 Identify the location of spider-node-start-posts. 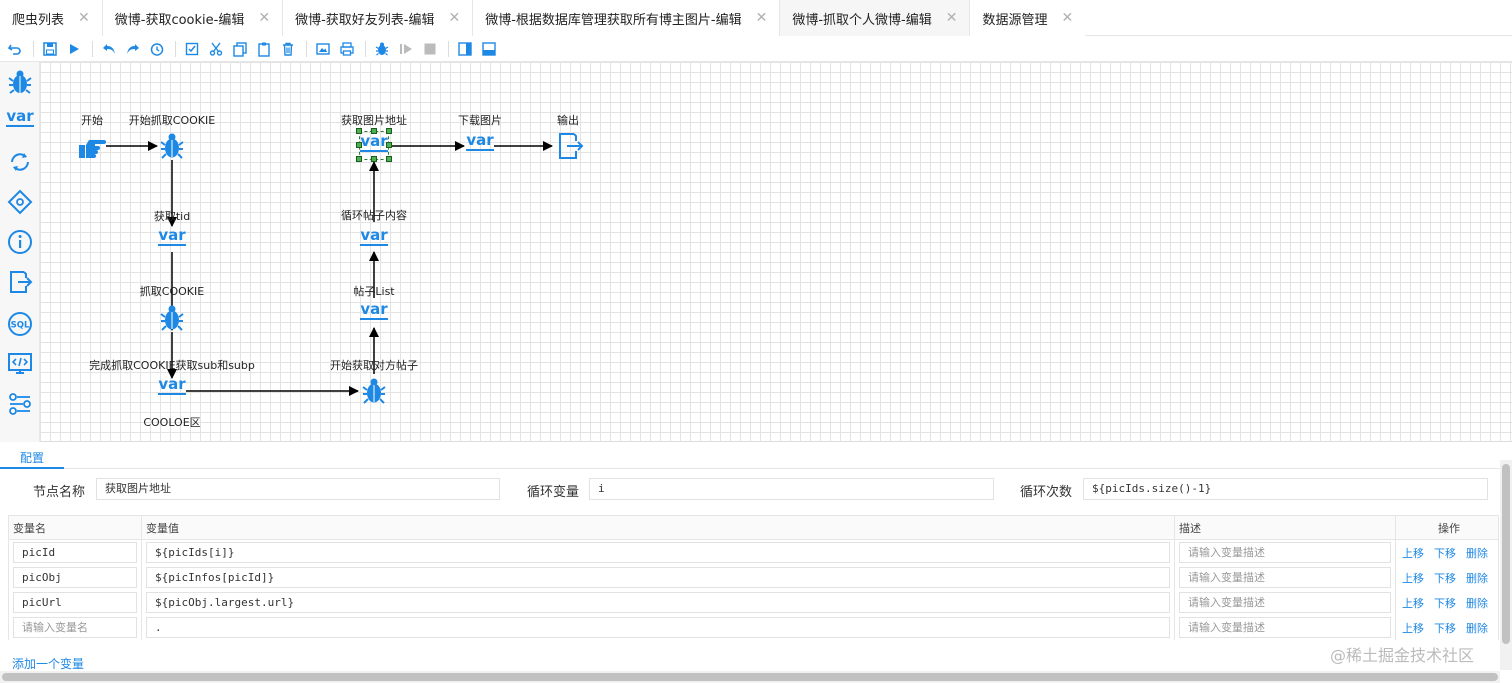
(374, 391).